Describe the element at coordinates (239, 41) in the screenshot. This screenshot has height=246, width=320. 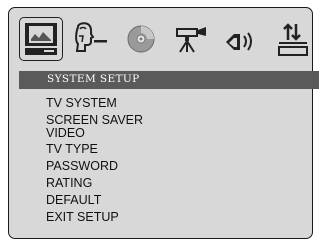
I see `speaker-setup-icon` at that location.